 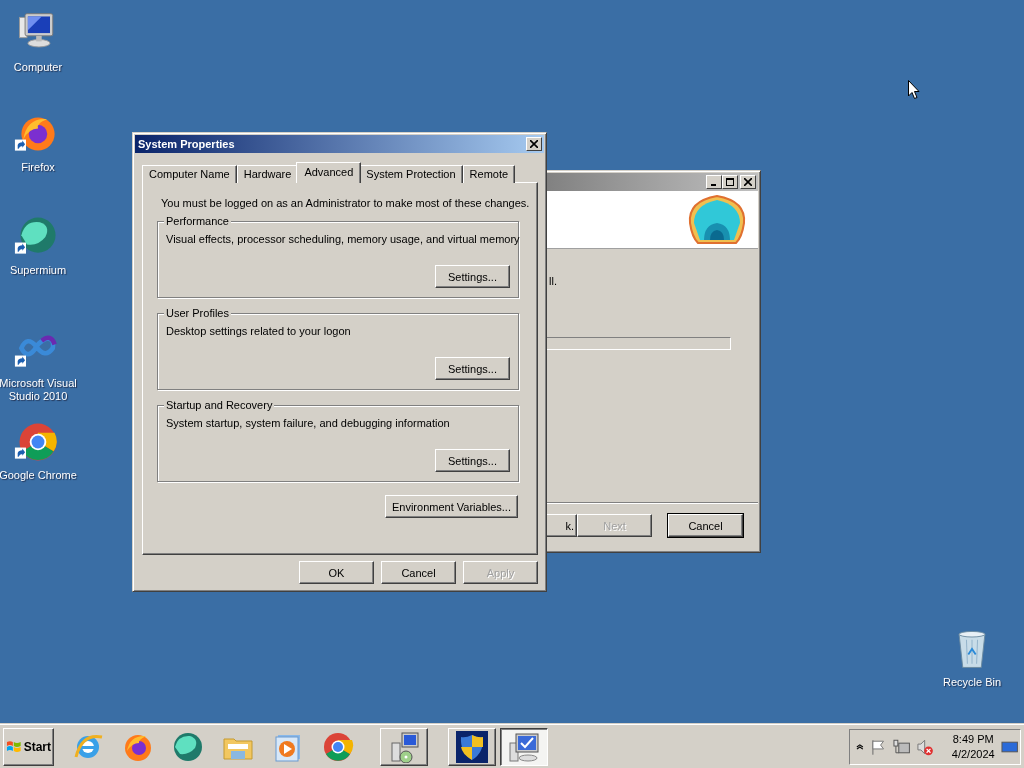 I want to click on icon-label: Recycle Bin, so click(x=972, y=682).